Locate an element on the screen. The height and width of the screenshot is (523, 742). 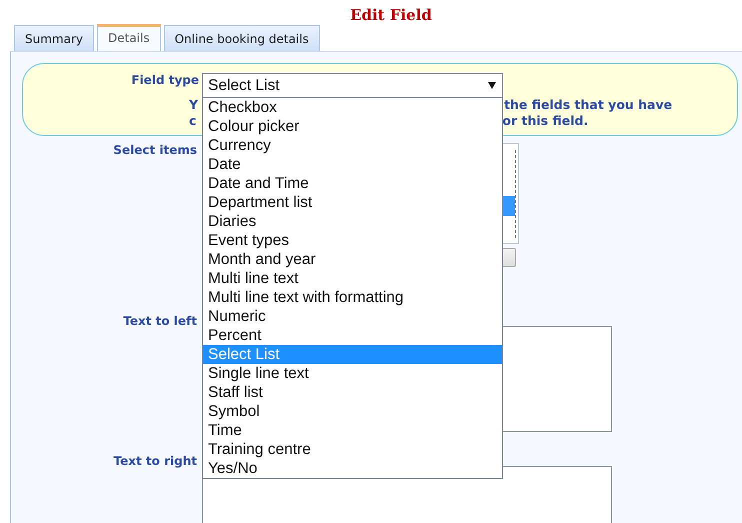
dropdown-option: Checkbox is located at coordinates (352, 107).